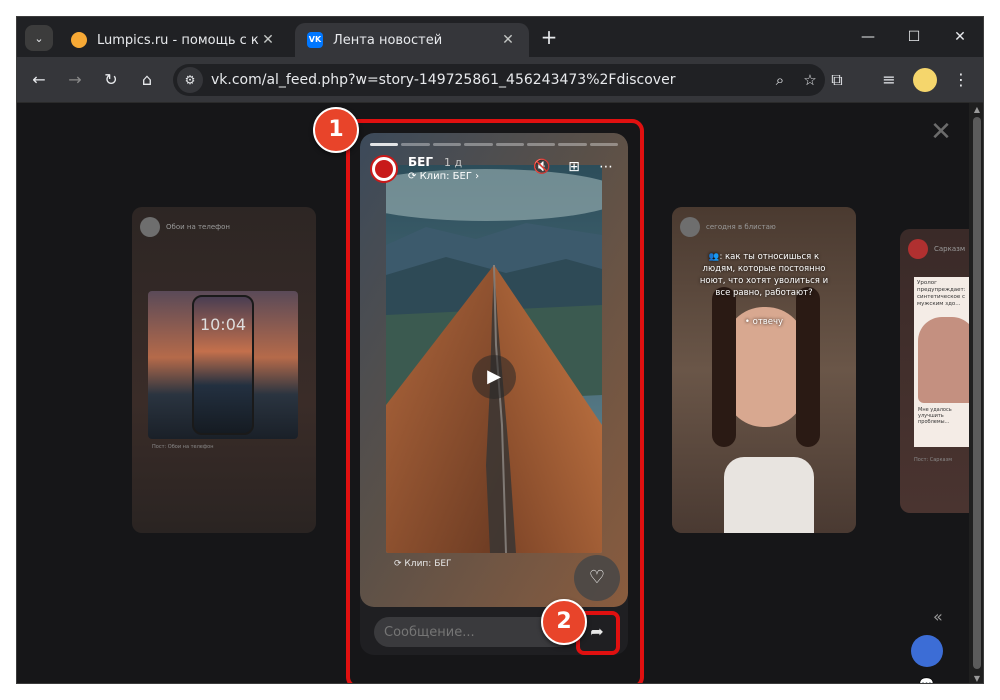 This screenshot has width=1000, height=700. I want to click on home-icon: ⌂, so click(147, 79).